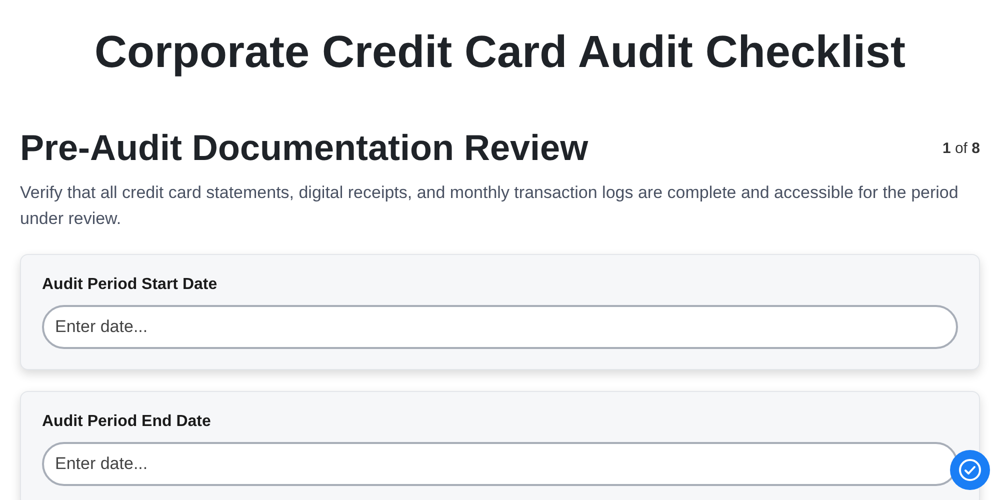 The image size is (1000, 500). Describe the element at coordinates (500, 51) in the screenshot. I see `page-title: Corporate Credit Card Audit Checklist` at that location.